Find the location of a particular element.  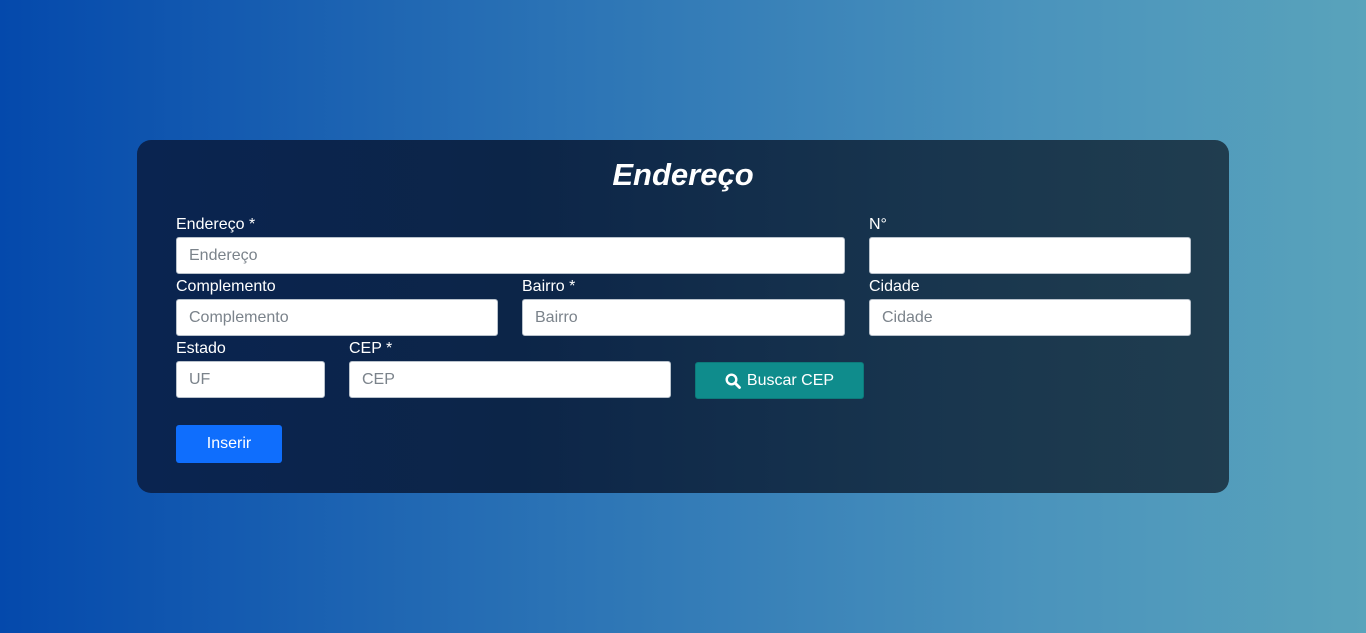

buscar-cep-label: Buscar CEP is located at coordinates (790, 380).